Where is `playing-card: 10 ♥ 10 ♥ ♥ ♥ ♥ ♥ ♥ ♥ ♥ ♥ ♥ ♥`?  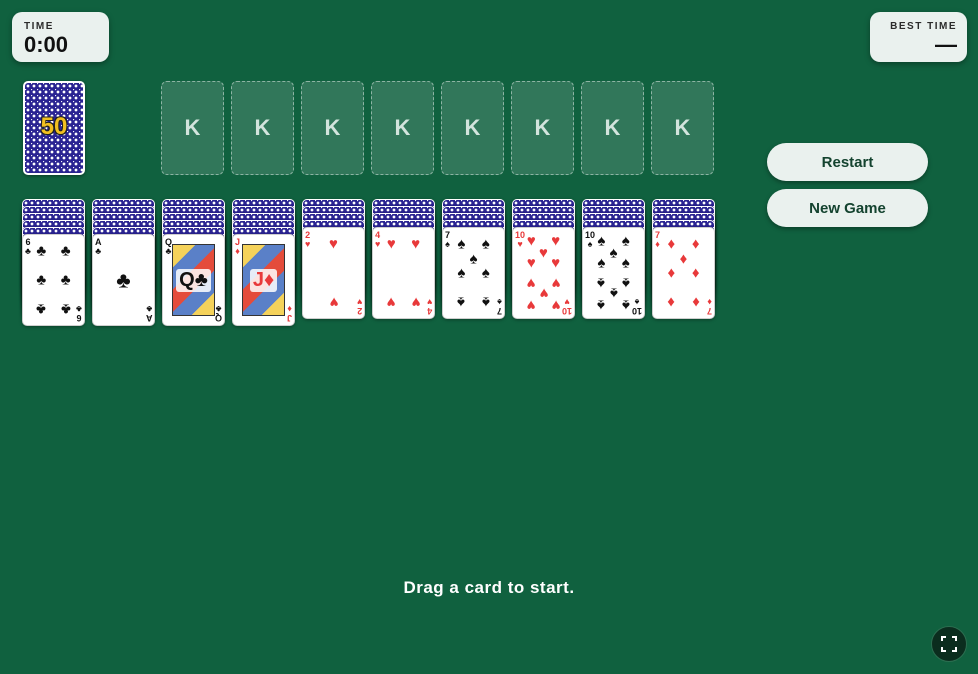
playing-card: 10 ♥ 10 ♥ ♥ ♥ ♥ ♥ ♥ ♥ ♥ ♥ ♥ ♥ is located at coordinates (543, 273).